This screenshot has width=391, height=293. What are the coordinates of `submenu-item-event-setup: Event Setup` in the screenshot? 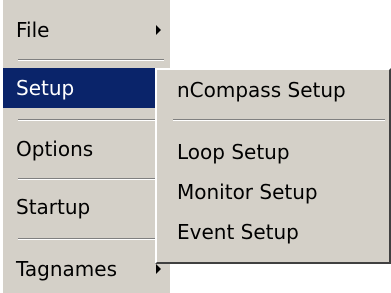 It's located at (273, 232).